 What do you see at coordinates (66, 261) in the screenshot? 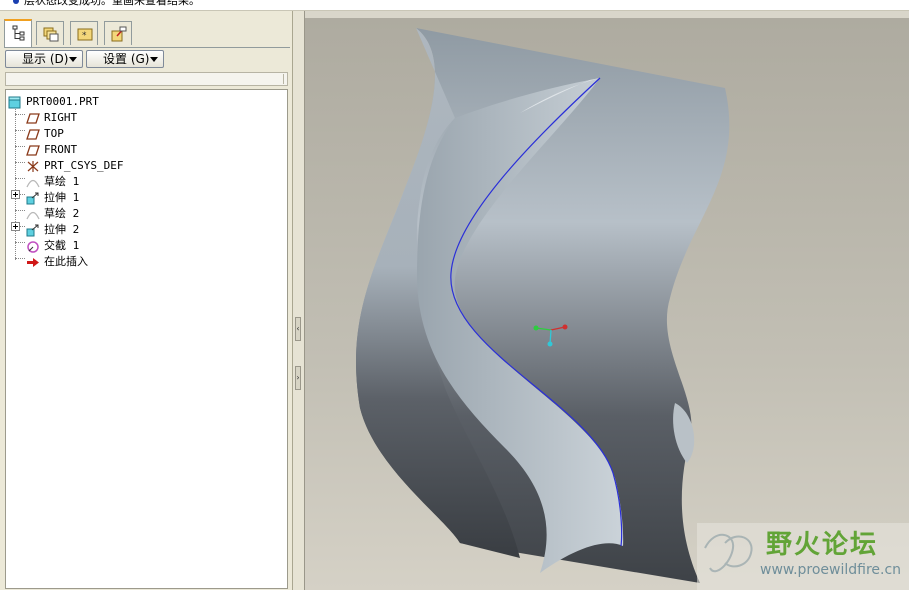
I see `tree-item-label: 在此插入` at bounding box center [66, 261].